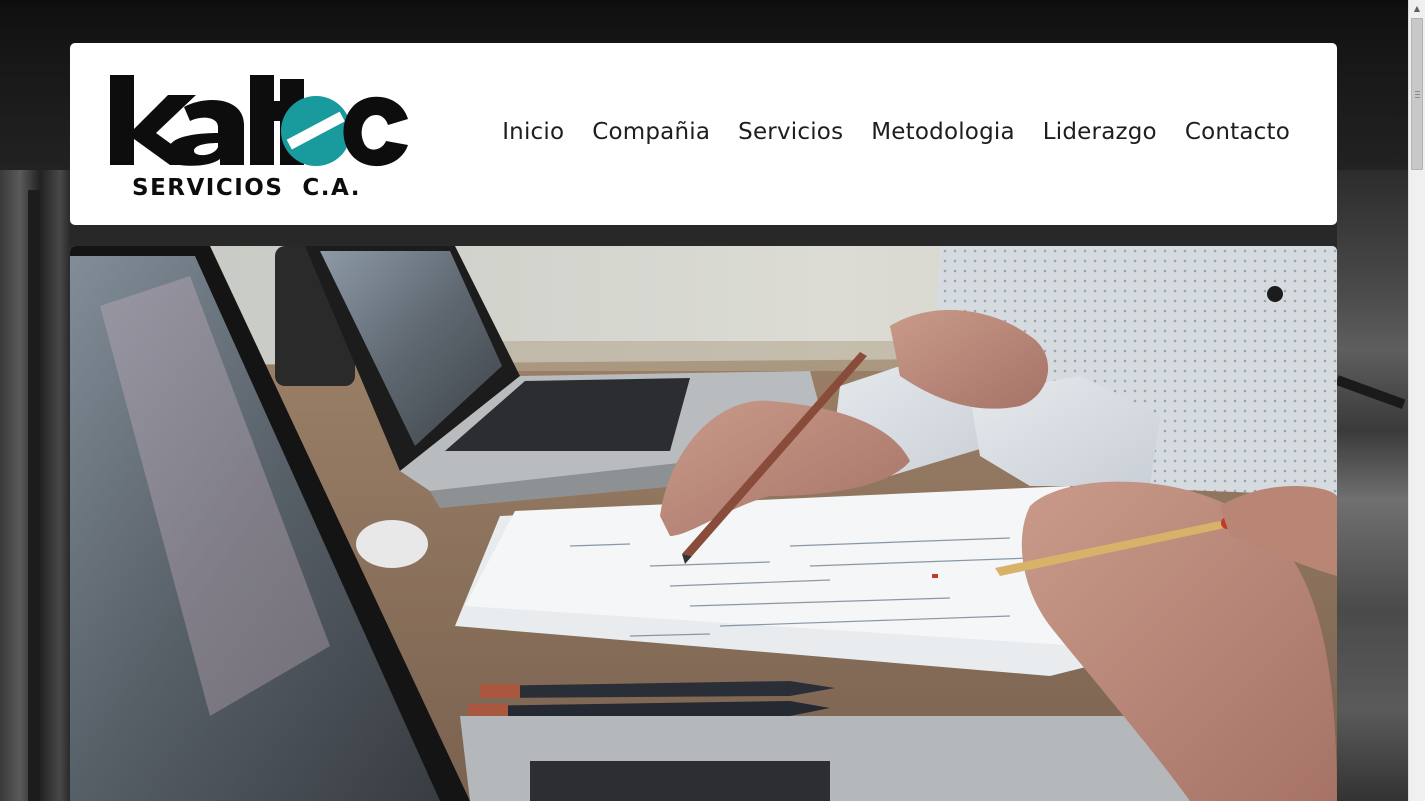  Describe the element at coordinates (533, 132) in the screenshot. I see `nav-item-inicio: Inicio` at that location.